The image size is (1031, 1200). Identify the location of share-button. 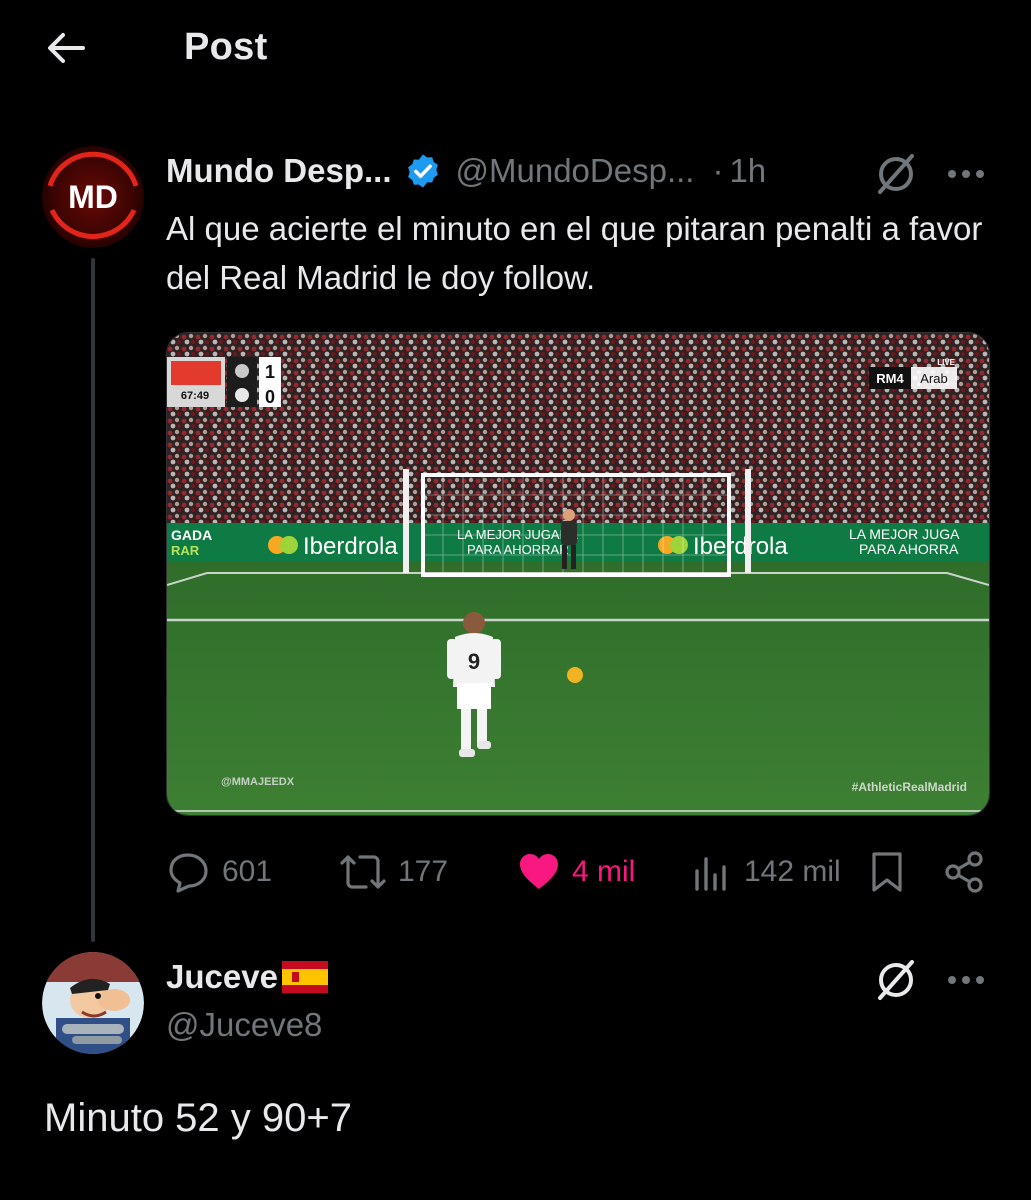
(964, 872).